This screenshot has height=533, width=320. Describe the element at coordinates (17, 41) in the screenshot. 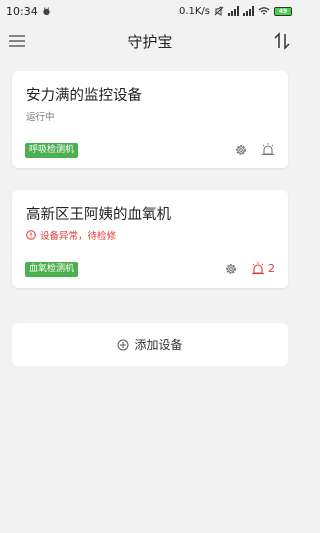

I see `menu-icon` at that location.